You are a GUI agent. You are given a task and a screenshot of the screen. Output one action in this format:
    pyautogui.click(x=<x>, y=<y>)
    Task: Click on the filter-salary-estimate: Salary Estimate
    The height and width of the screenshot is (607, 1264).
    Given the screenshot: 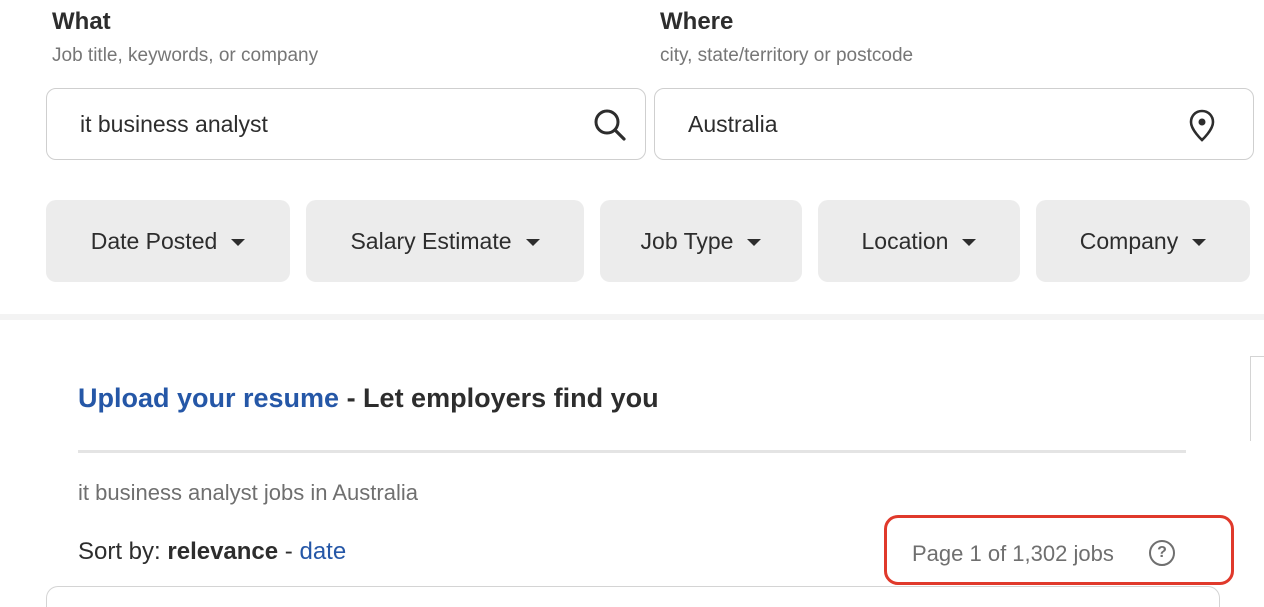 What is the action you would take?
    pyautogui.click(x=445, y=241)
    